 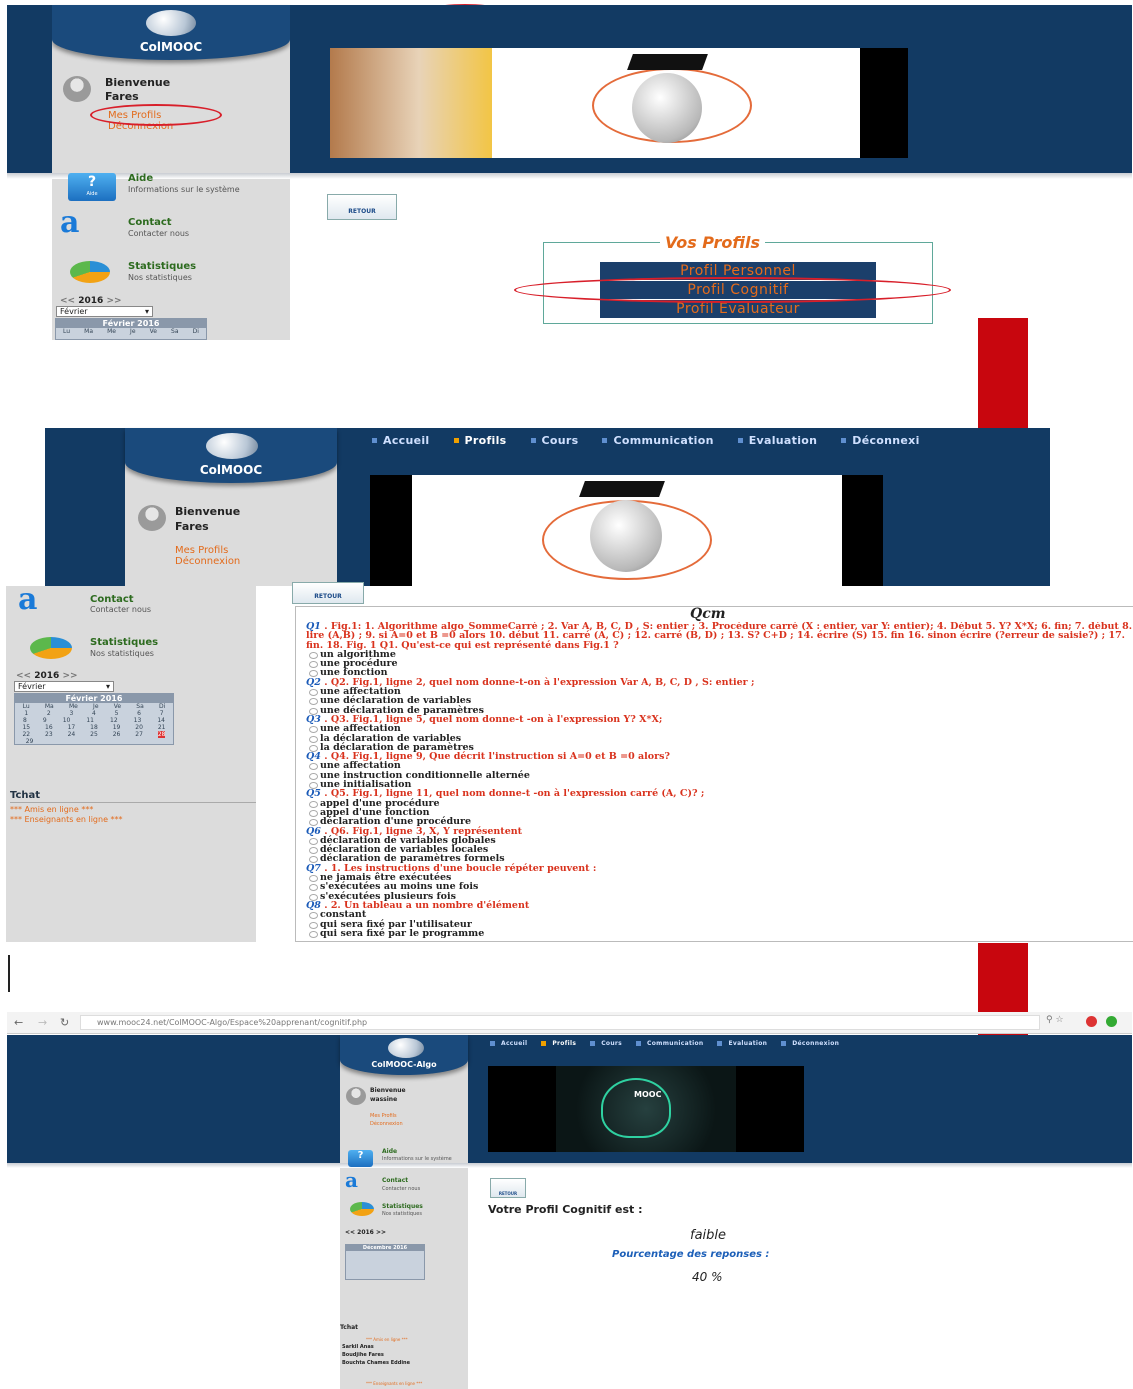 I want to click on qcm-answer-option: une déclaration de paramètres, so click(x=719, y=710).